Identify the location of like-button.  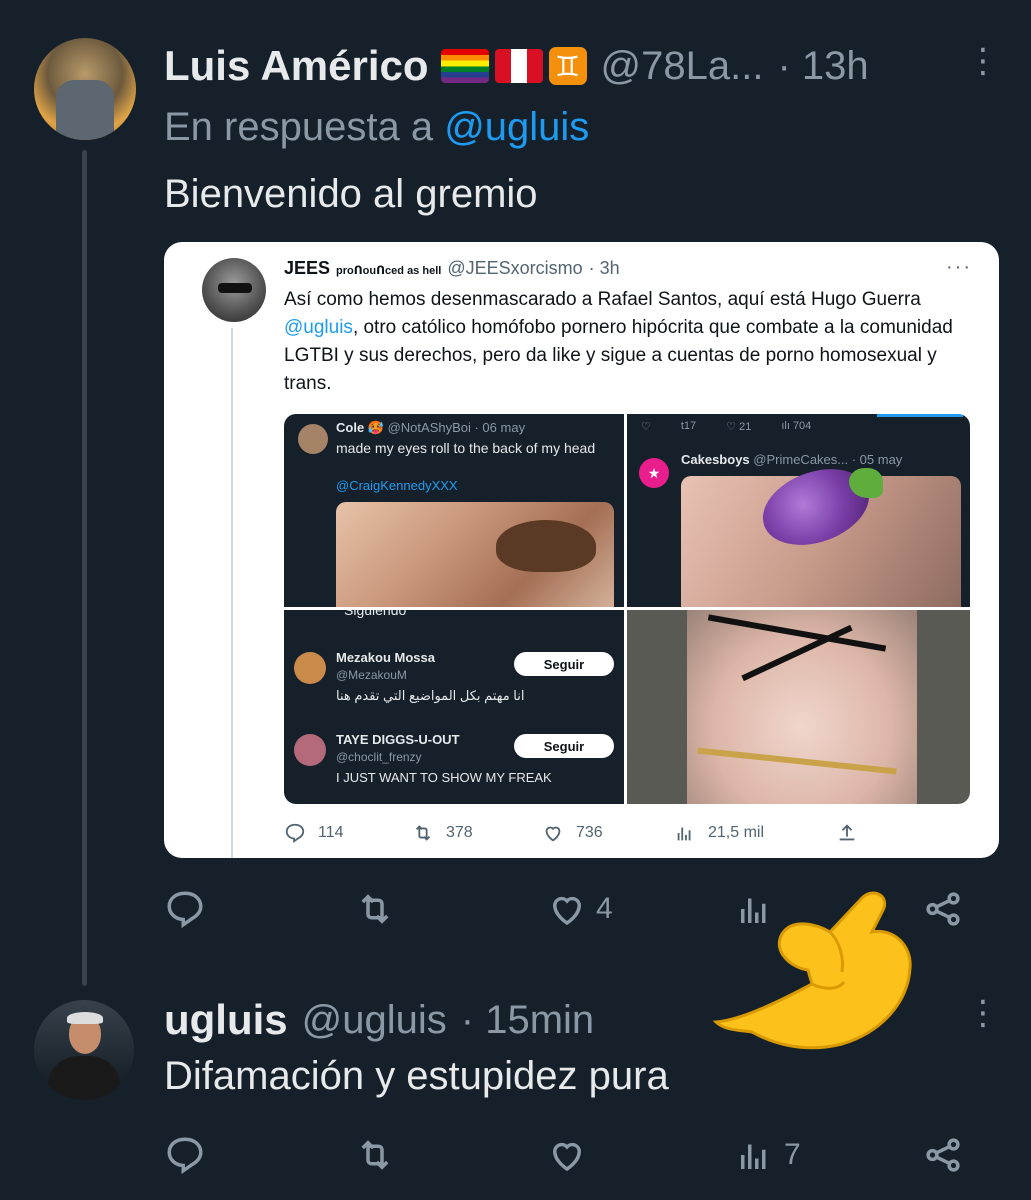
(567, 1155).